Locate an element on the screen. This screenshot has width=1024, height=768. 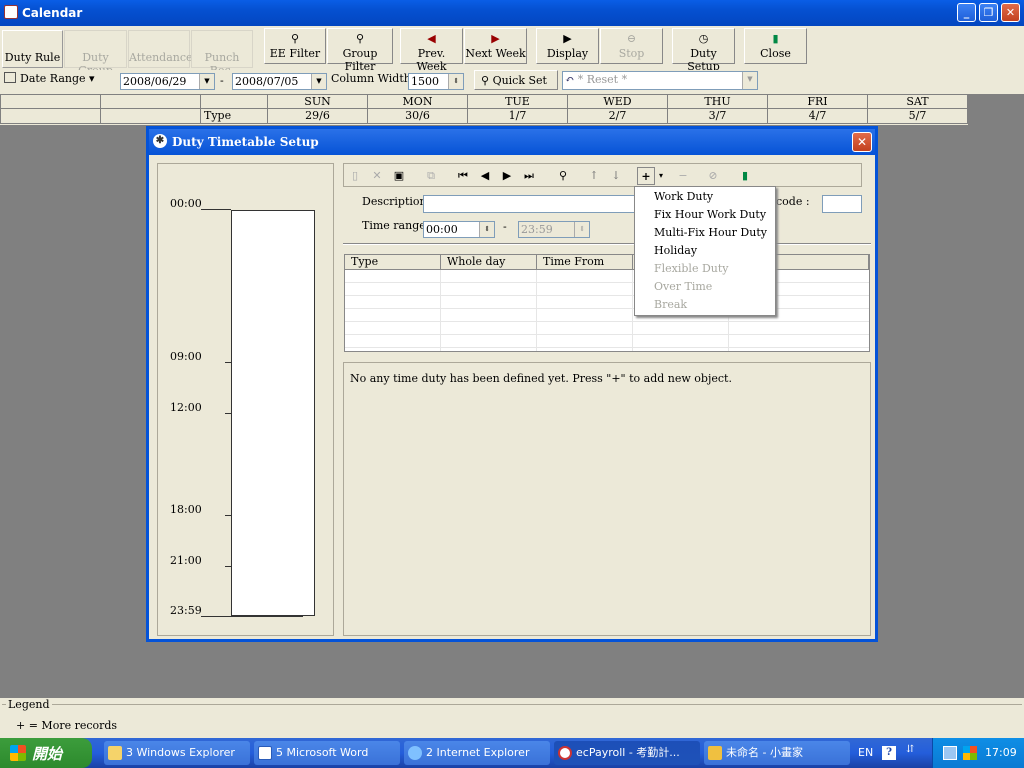
duty-table: Type Whole day Time From is located at coordinates (607, 303).